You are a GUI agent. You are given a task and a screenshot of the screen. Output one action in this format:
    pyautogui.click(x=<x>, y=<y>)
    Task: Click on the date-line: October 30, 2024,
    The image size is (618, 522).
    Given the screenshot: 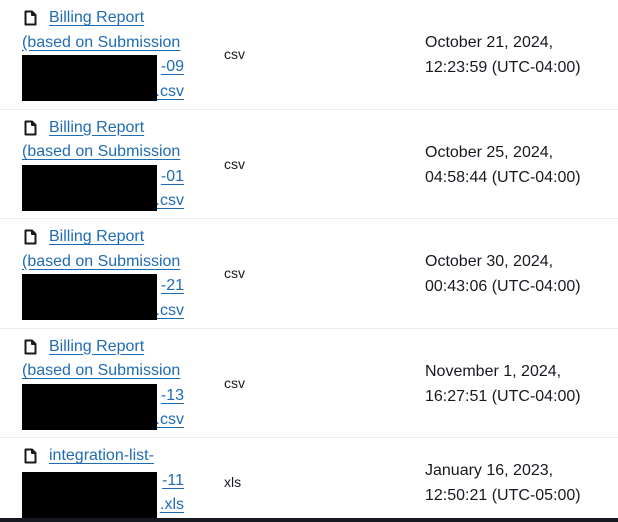 What is the action you would take?
    pyautogui.click(x=489, y=261)
    